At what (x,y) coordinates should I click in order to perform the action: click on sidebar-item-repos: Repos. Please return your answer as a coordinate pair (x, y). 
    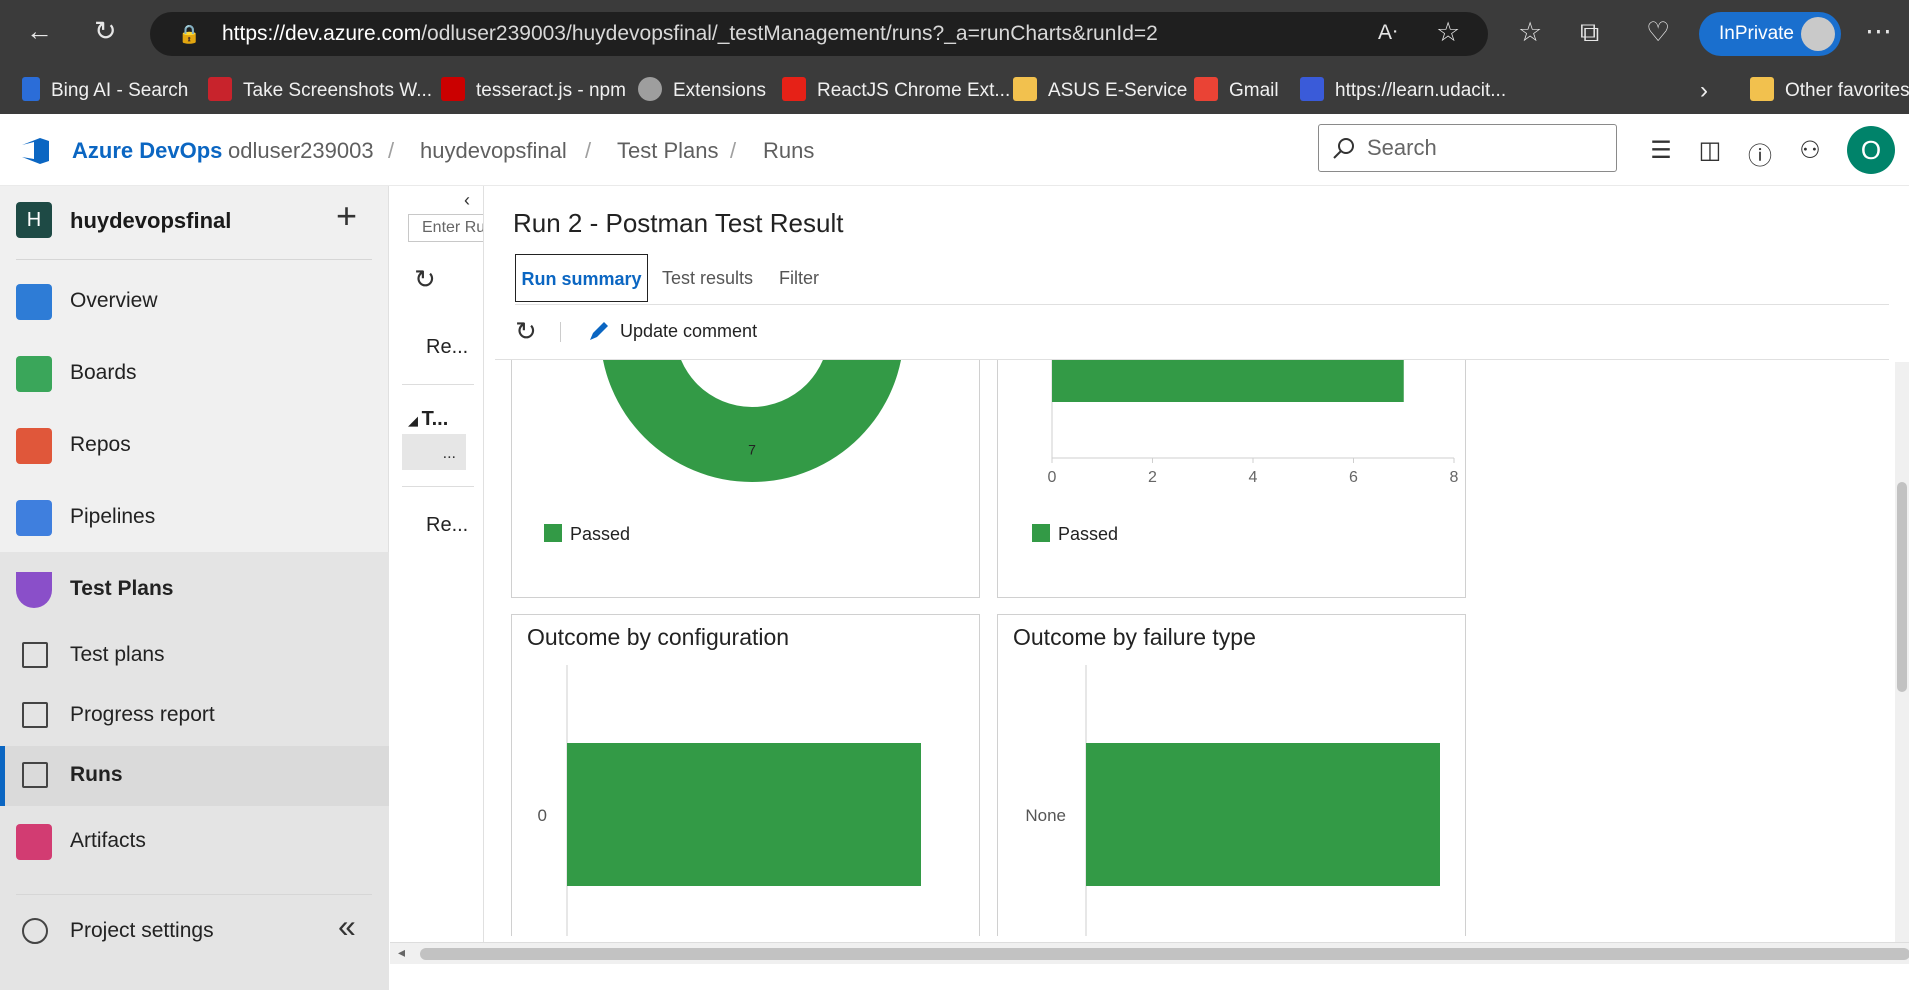
    Looking at the image, I should click on (194, 446).